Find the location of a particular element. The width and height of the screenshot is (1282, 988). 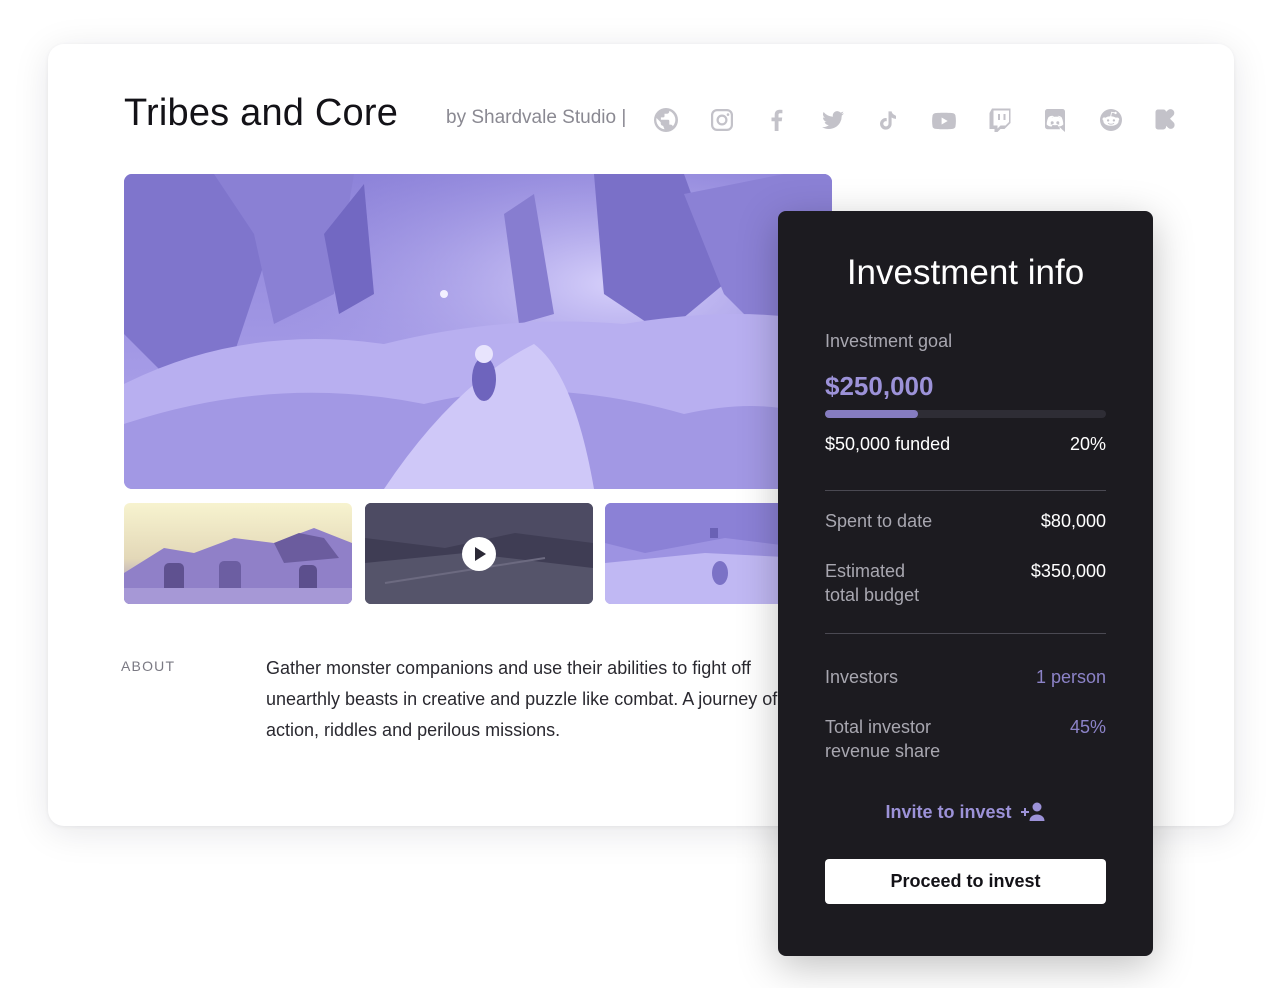

funding-progress-bar is located at coordinates (965, 414).